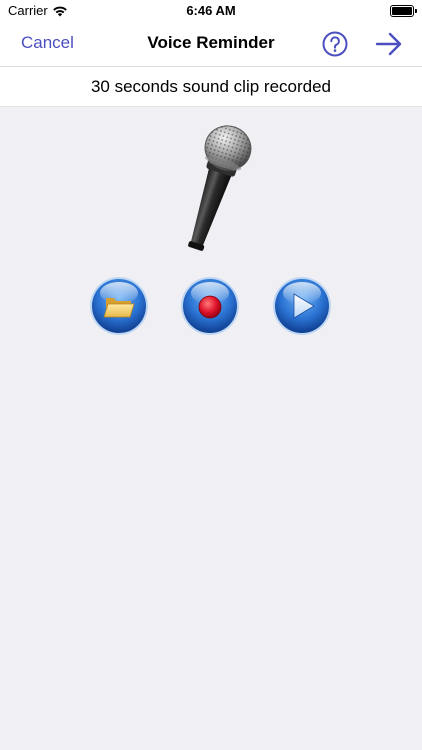  What do you see at coordinates (119, 306) in the screenshot?
I see `open-button` at bounding box center [119, 306].